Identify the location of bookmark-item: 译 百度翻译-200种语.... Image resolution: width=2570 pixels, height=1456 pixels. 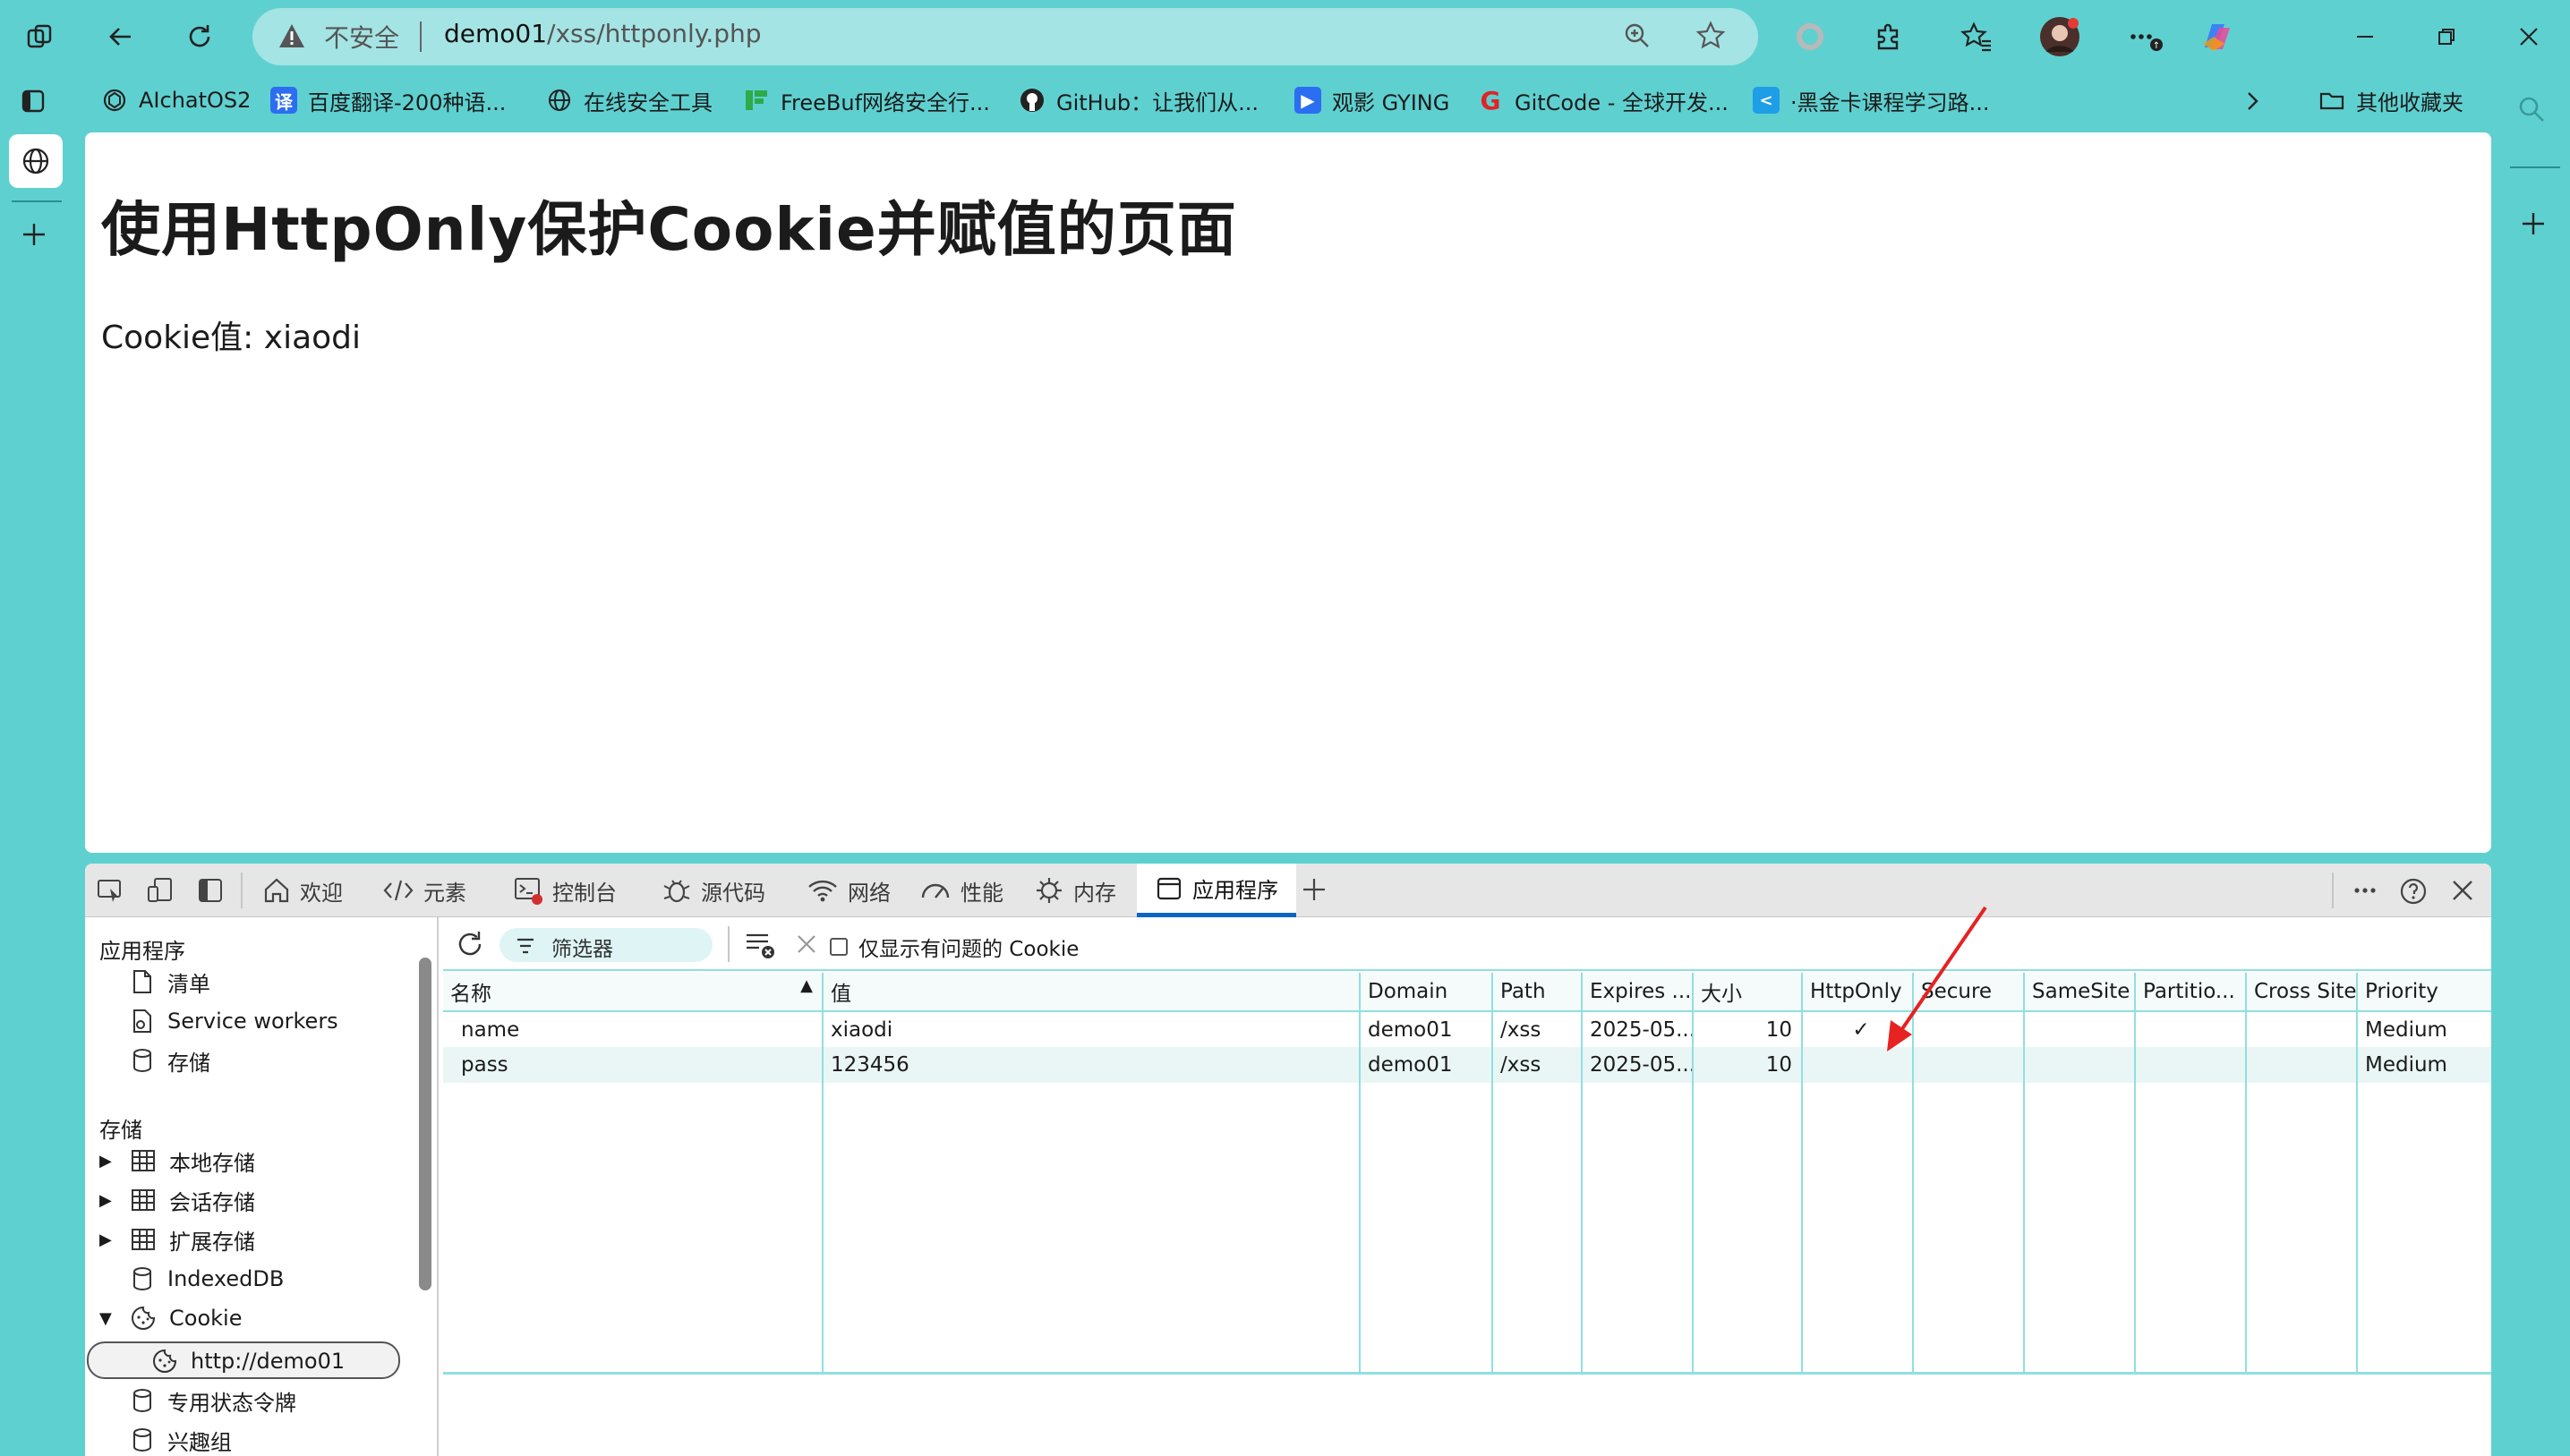
(388, 101).